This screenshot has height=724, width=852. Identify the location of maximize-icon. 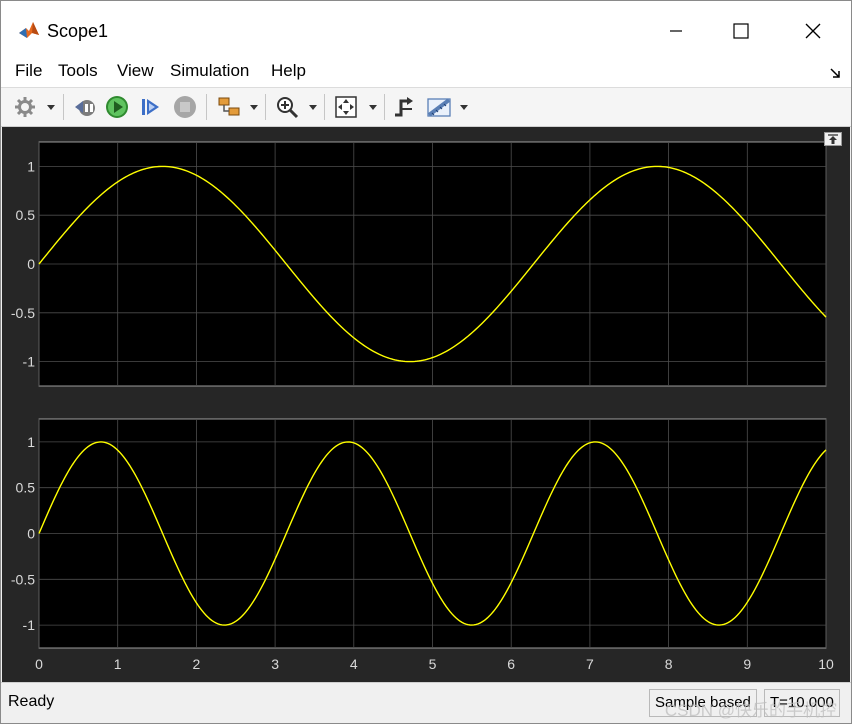
(741, 31).